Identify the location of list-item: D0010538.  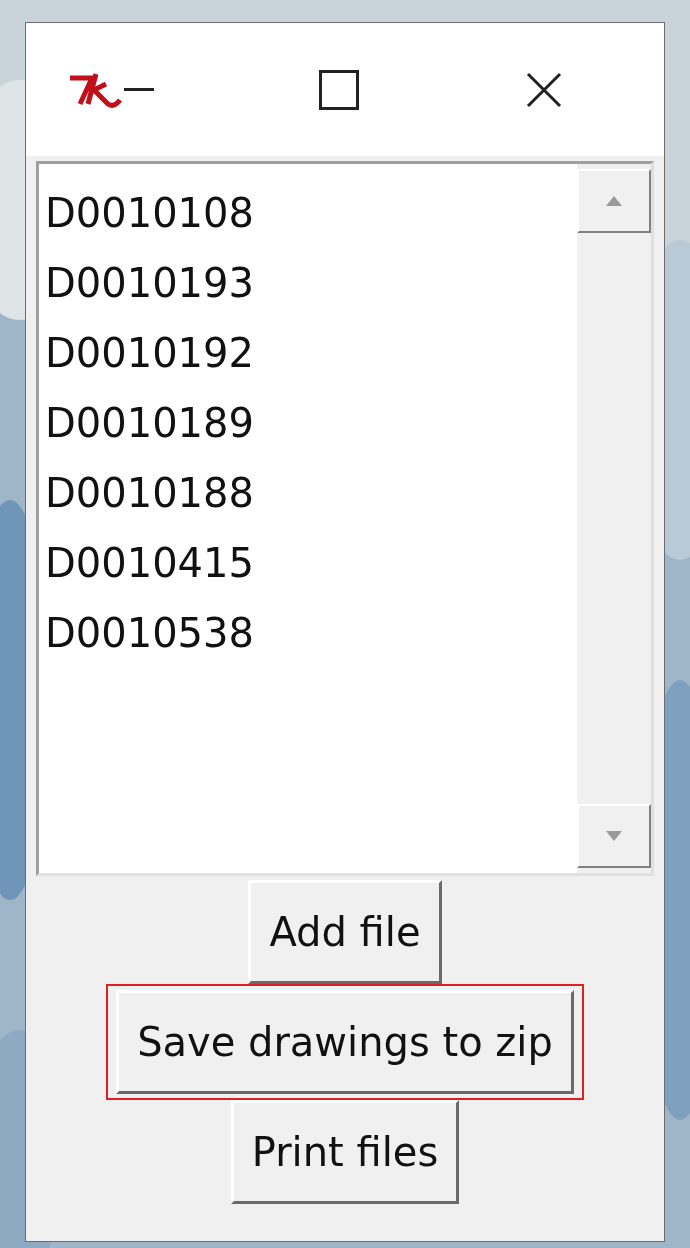
(149, 633).